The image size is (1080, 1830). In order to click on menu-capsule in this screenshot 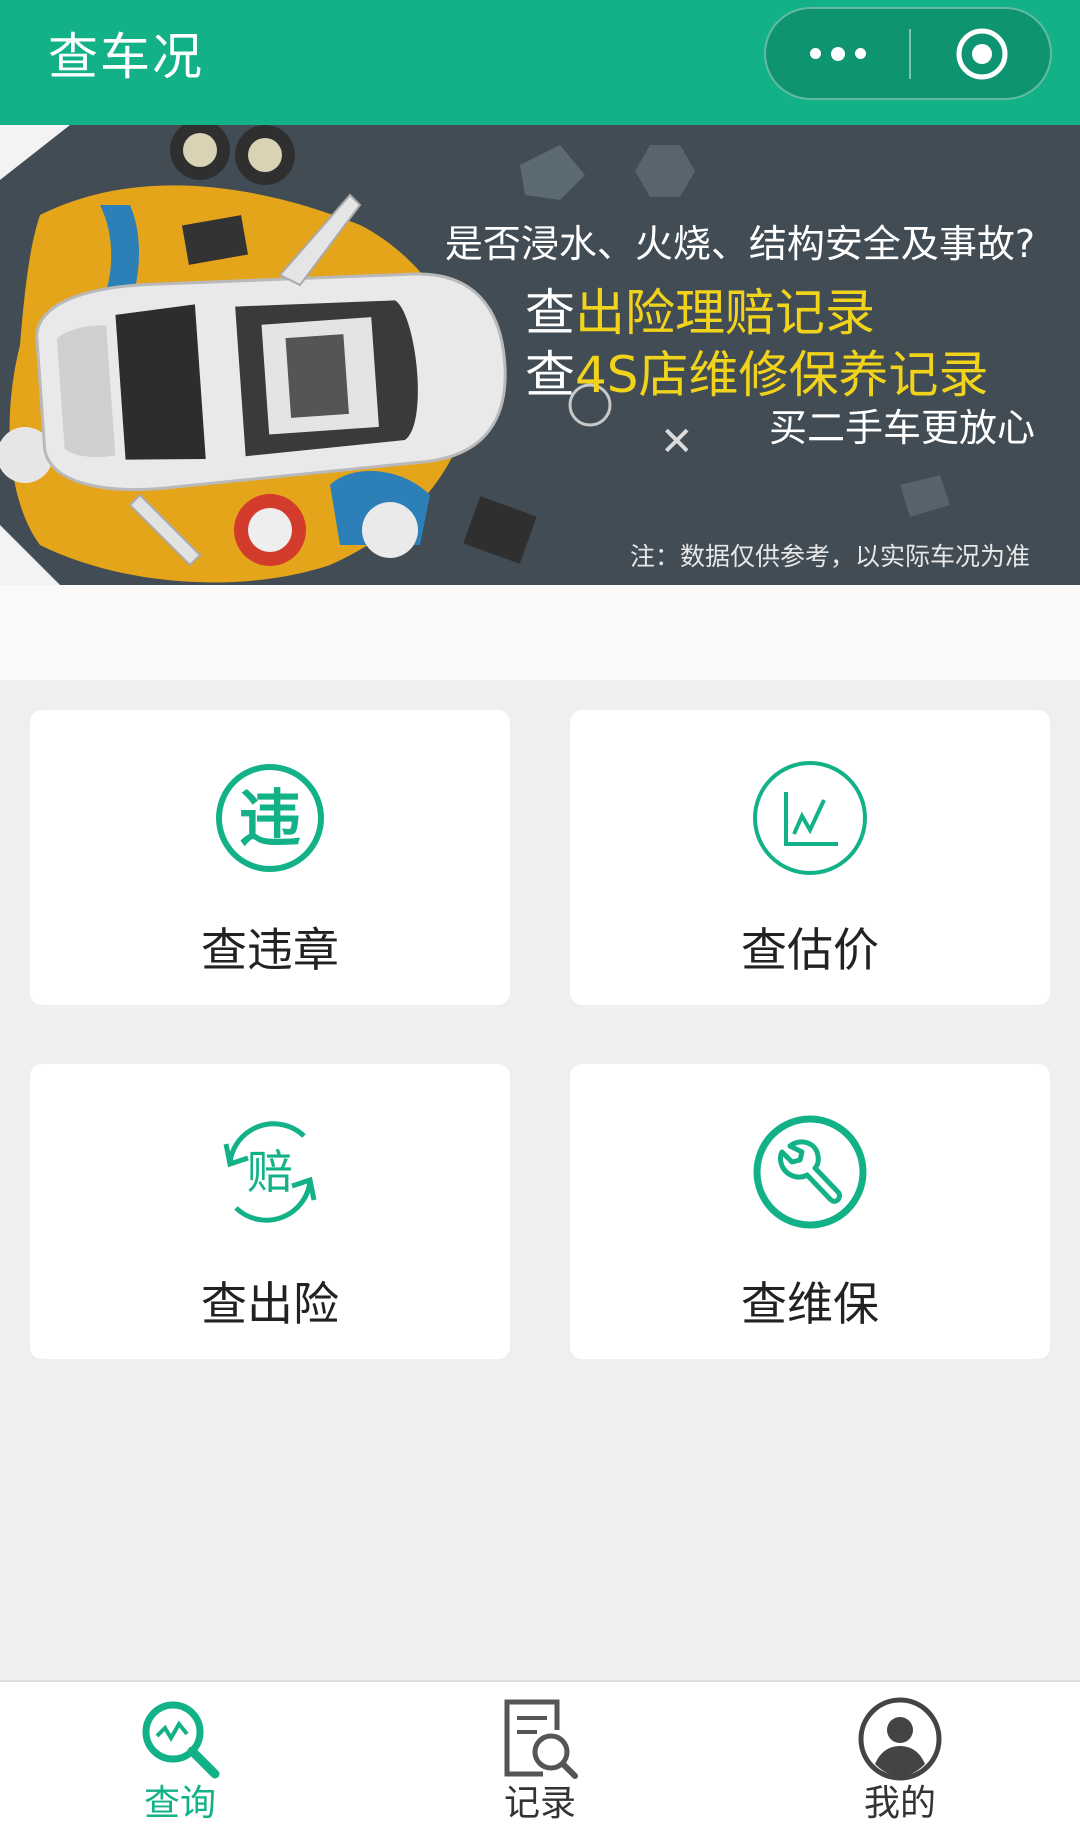, I will do `click(908, 53)`.